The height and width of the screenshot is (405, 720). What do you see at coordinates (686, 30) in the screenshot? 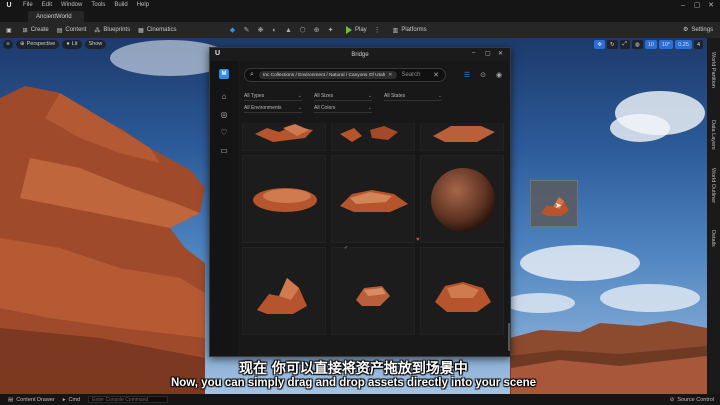
I see `gear-icon: ⚙` at bounding box center [686, 30].